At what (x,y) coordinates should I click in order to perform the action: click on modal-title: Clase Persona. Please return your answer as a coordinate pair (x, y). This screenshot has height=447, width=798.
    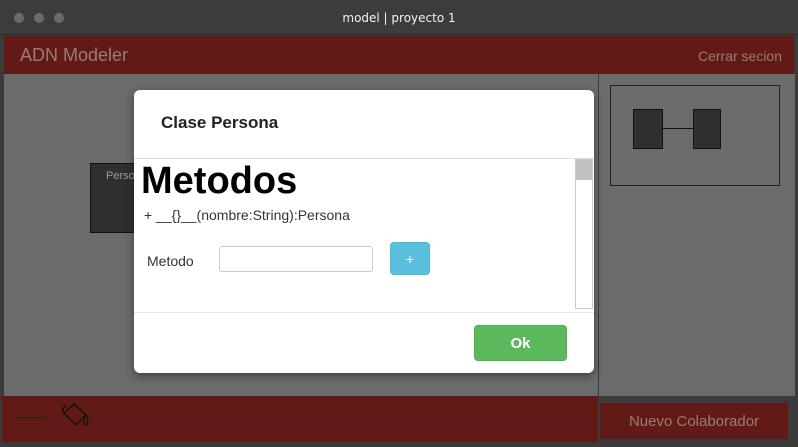
    Looking at the image, I should click on (220, 122).